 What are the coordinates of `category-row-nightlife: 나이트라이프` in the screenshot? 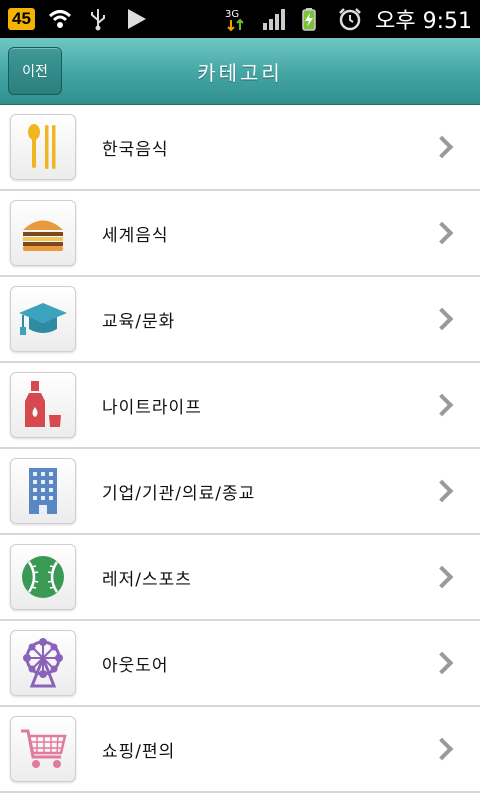 It's located at (240, 406).